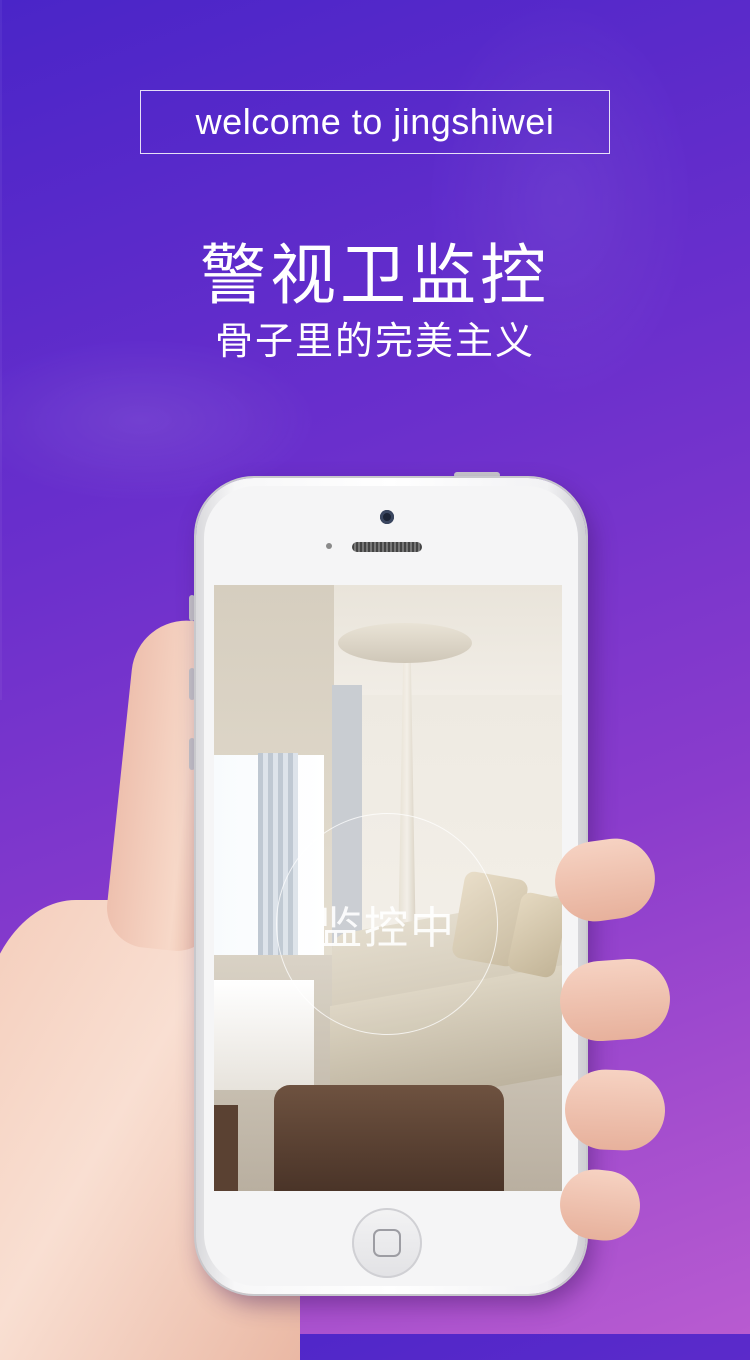 This screenshot has width=750, height=1360. I want to click on monitoring-status-text: 监控中, so click(387, 928).